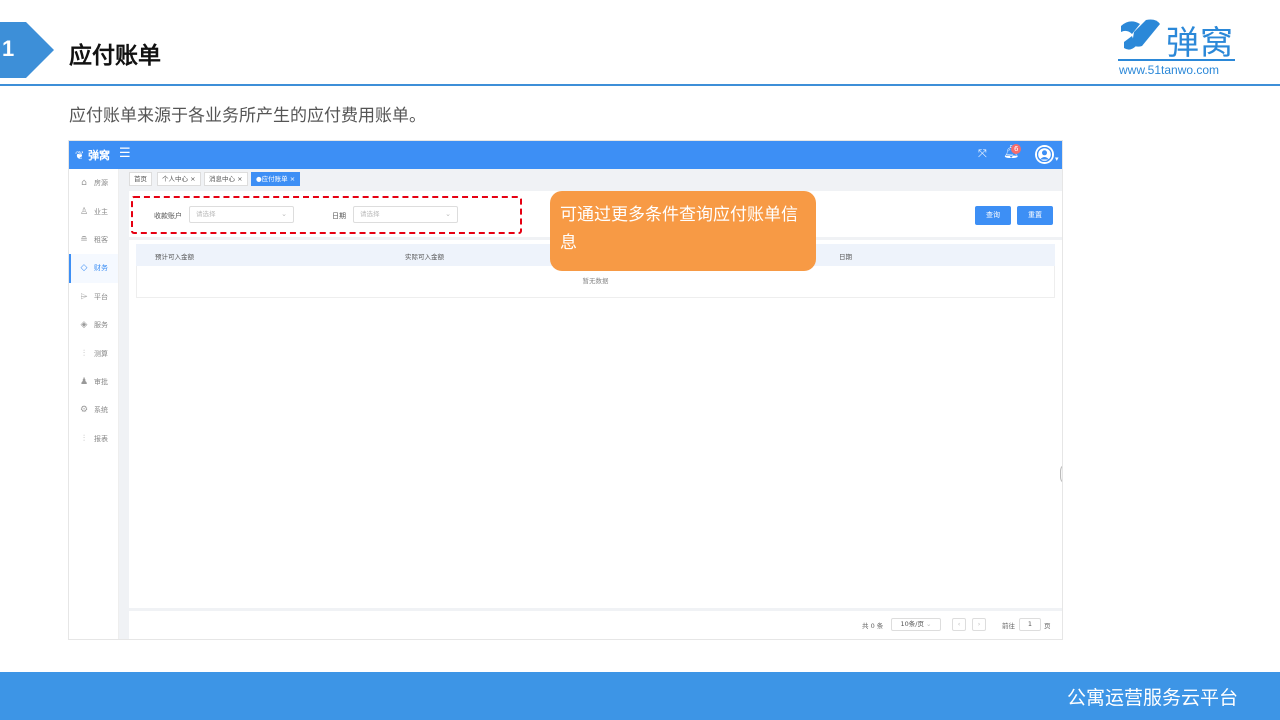 Image resolution: width=1280 pixels, height=720 pixels. I want to click on sidebar-item-service: ◈ 服务, so click(93, 325).